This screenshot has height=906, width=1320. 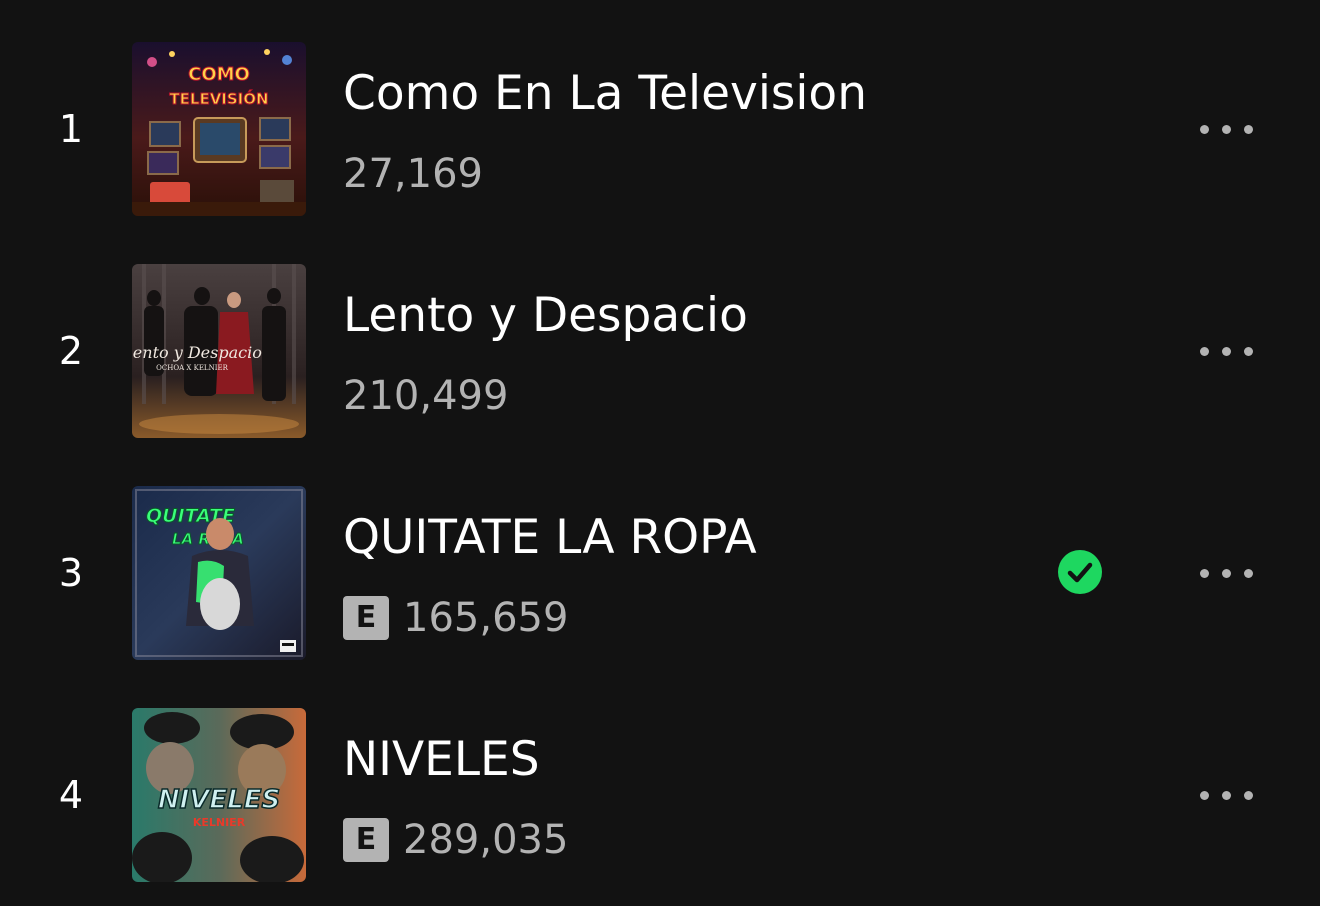 I want to click on svg-text: NIVELES, so click(x=219, y=800).